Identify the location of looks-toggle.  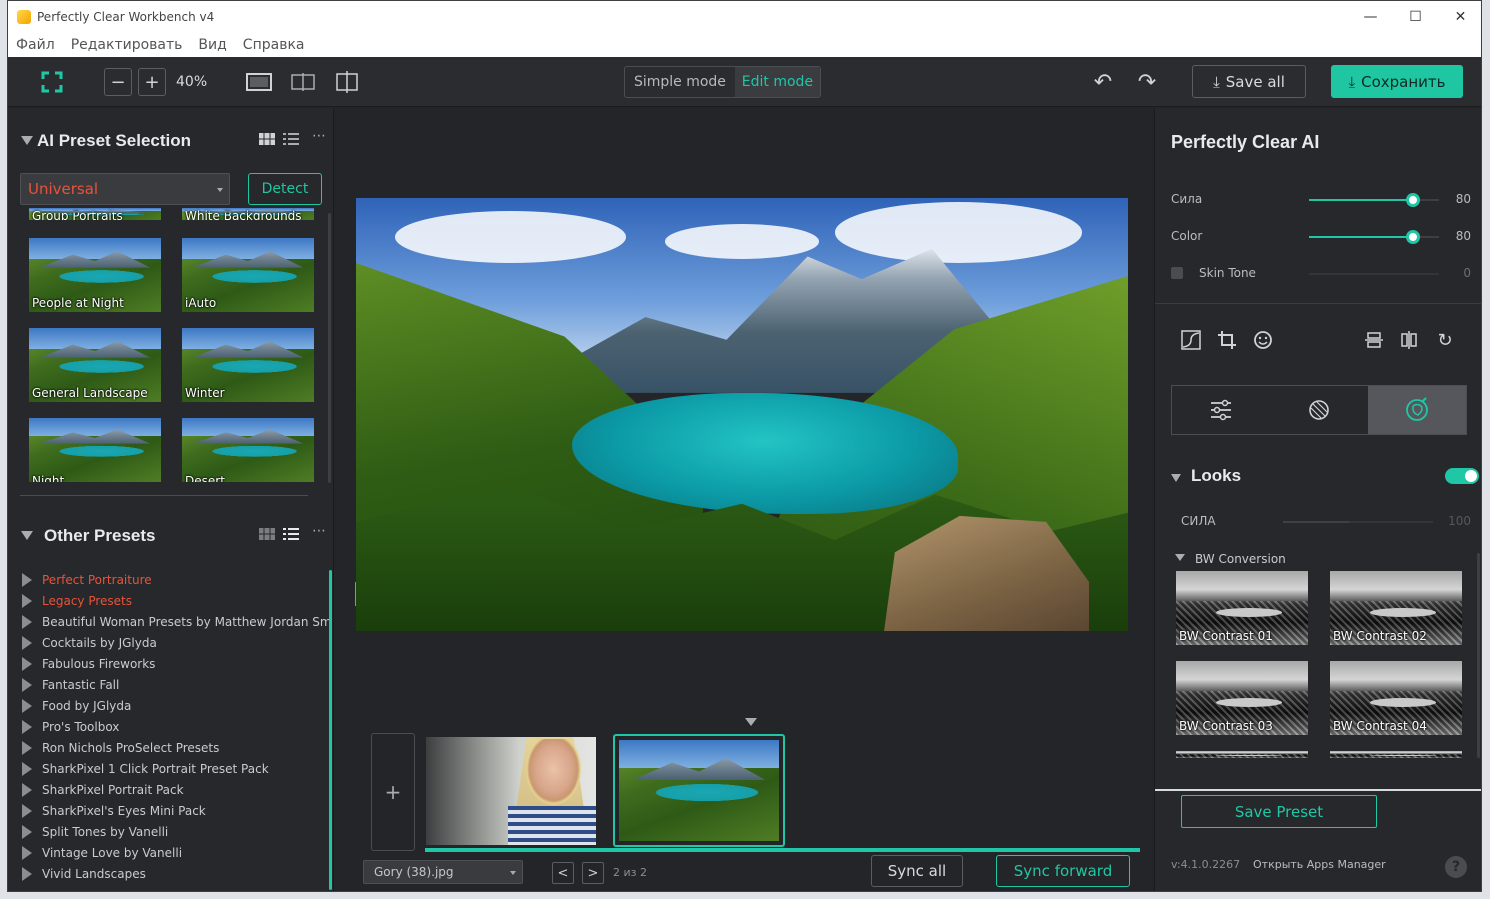
(1462, 476).